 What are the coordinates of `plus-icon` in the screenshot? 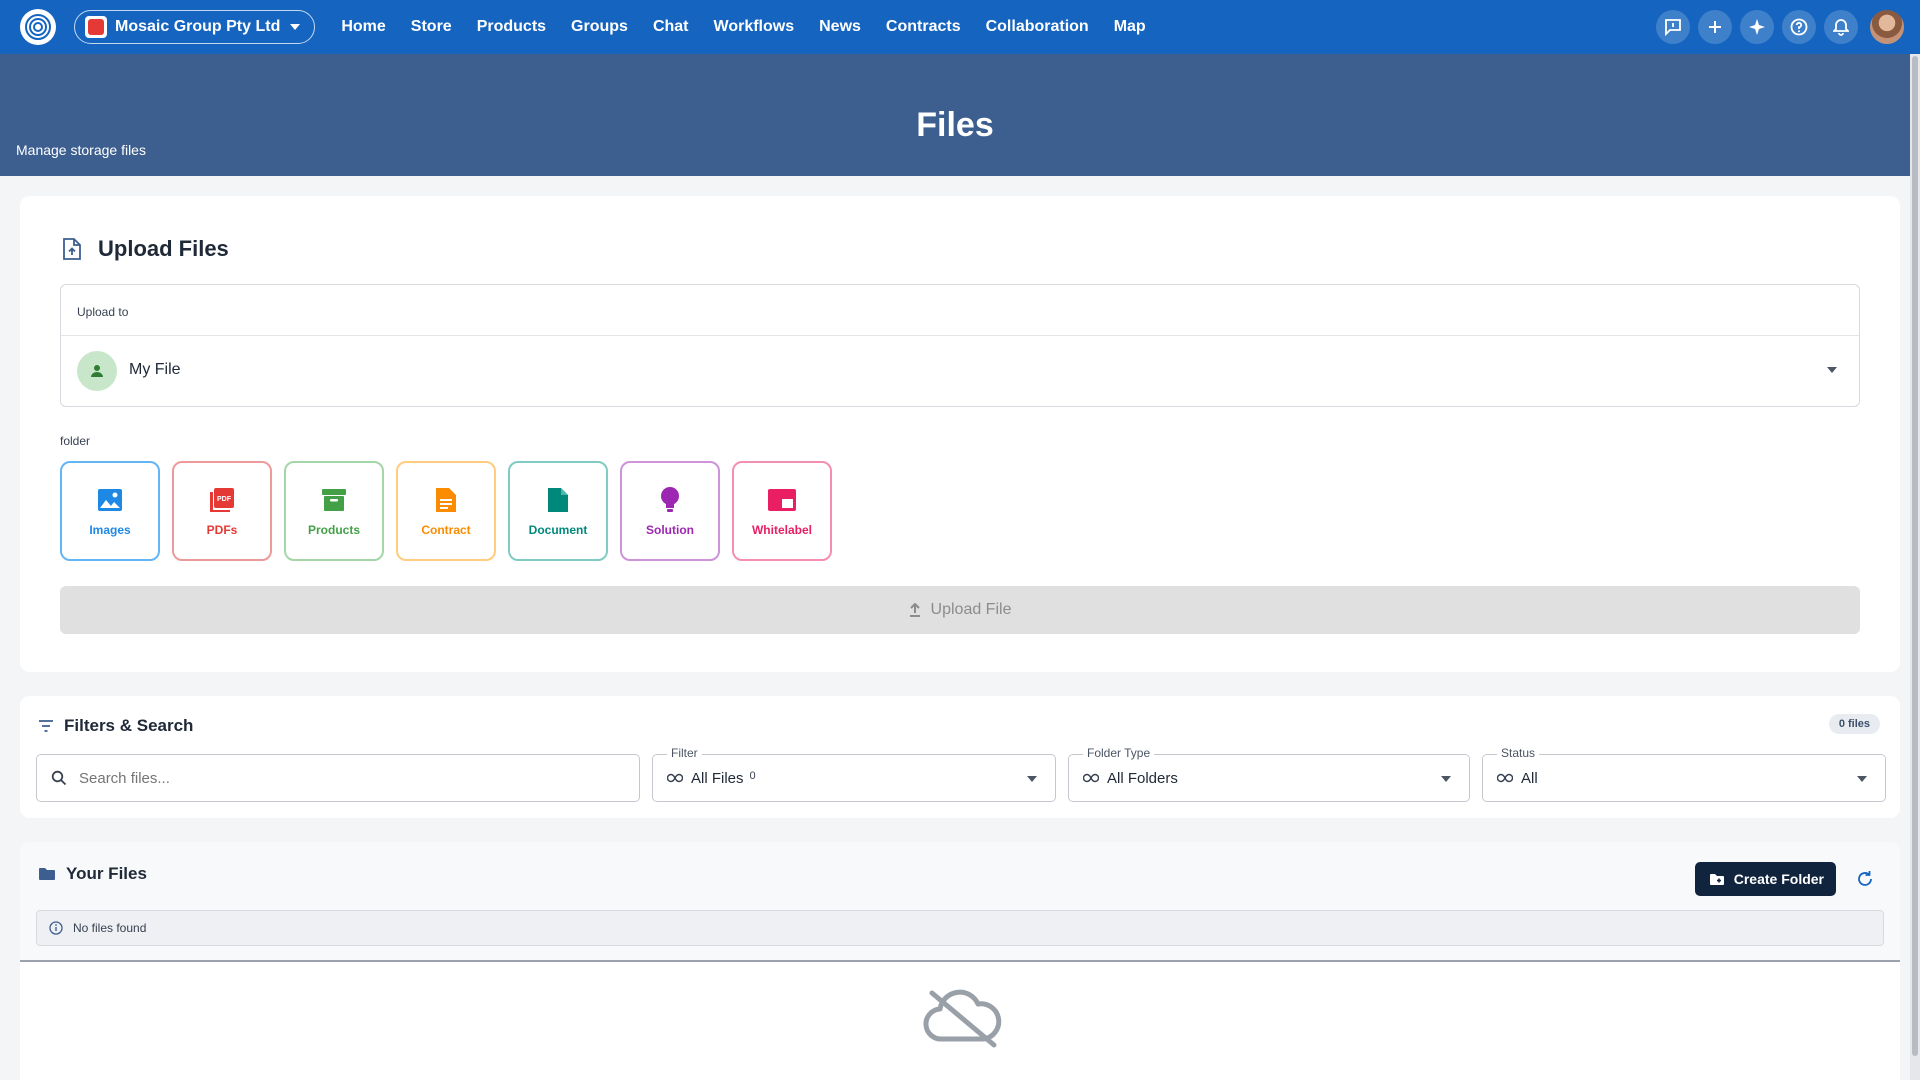 It's located at (1715, 27).